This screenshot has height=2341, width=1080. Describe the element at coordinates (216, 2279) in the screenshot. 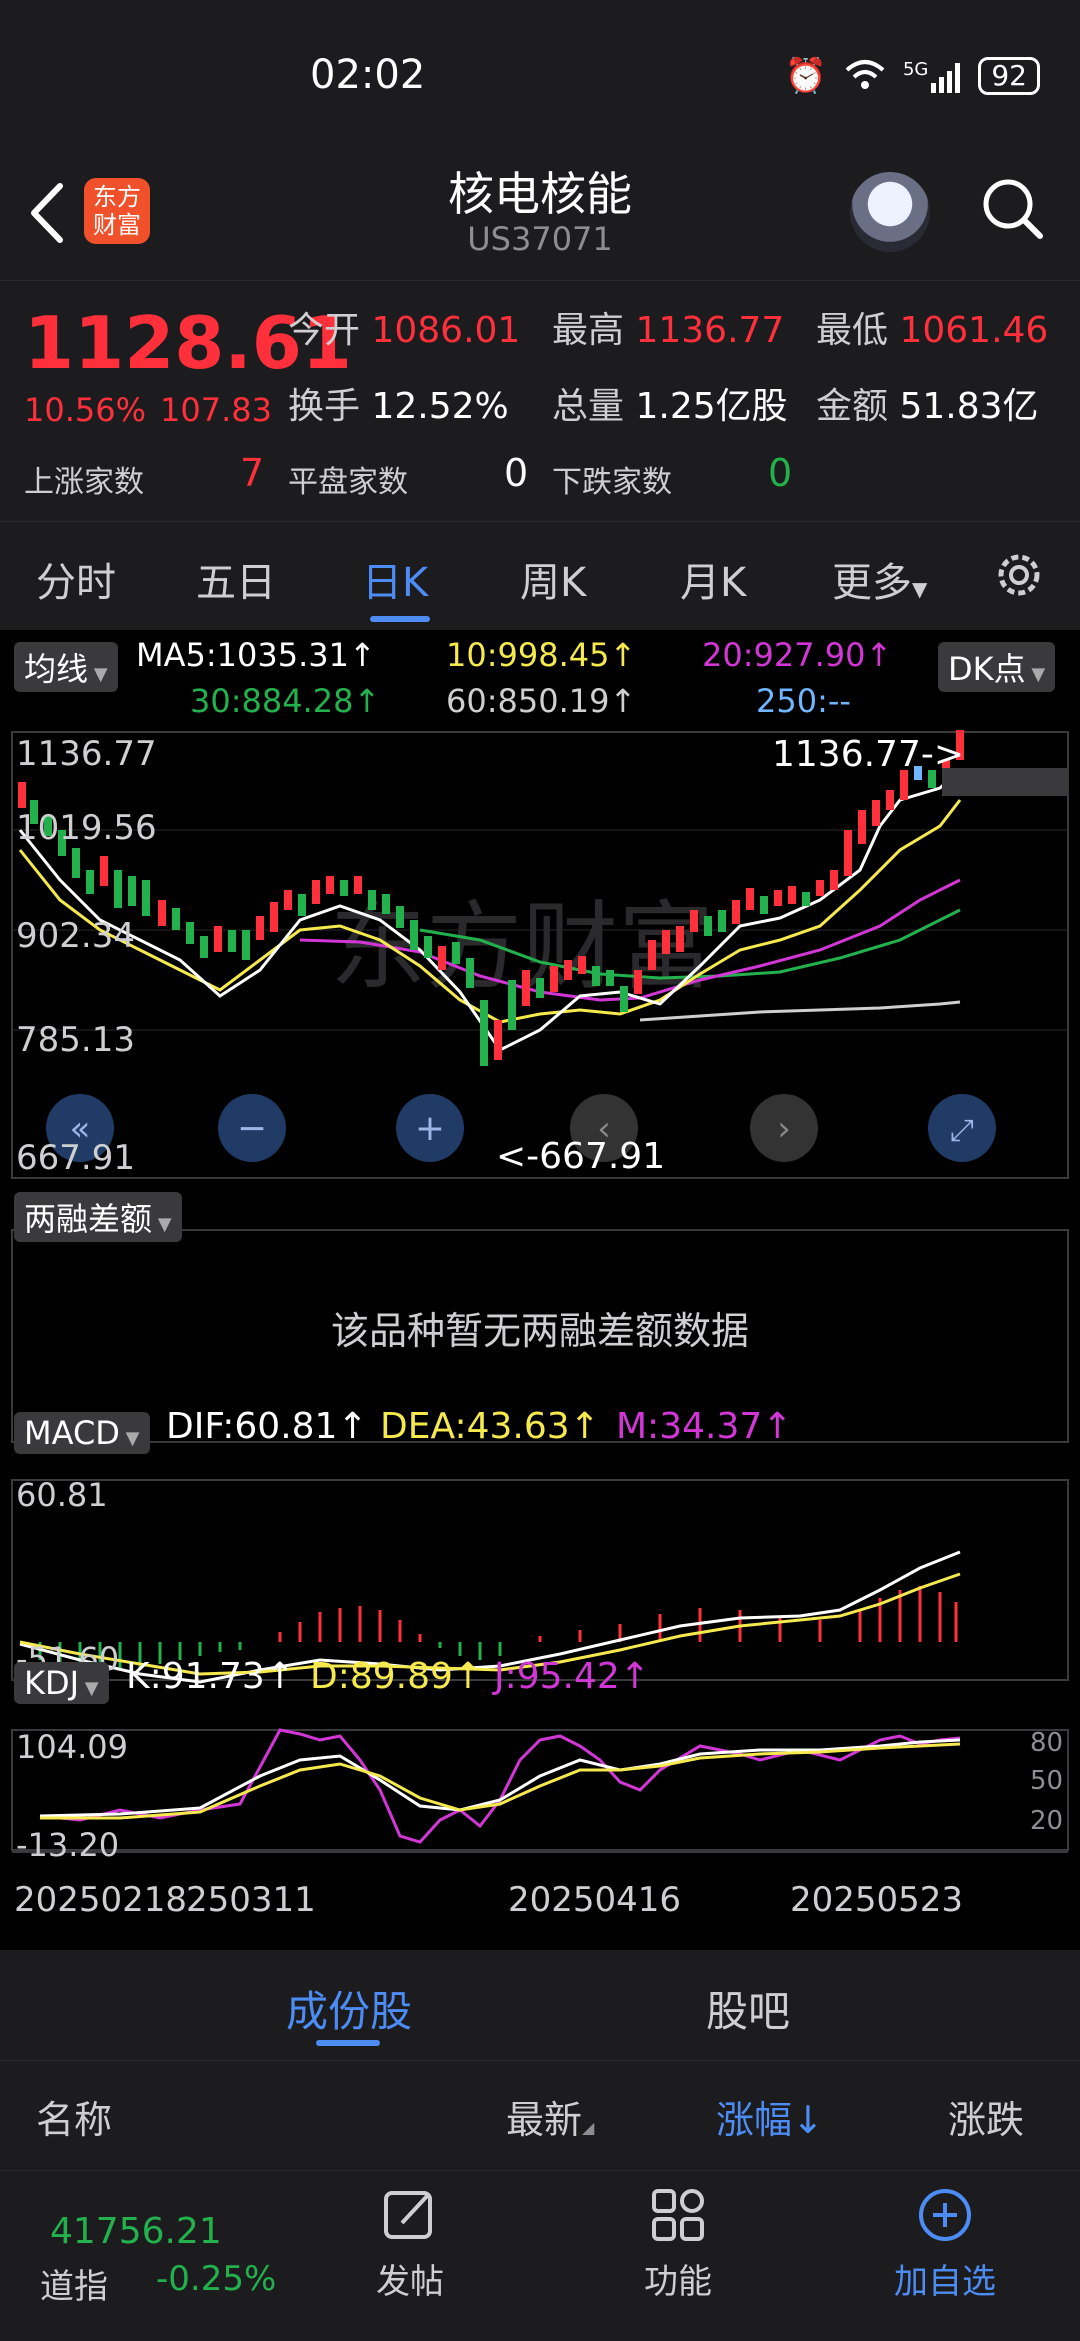

I see `index-pct: -0.25%` at that location.